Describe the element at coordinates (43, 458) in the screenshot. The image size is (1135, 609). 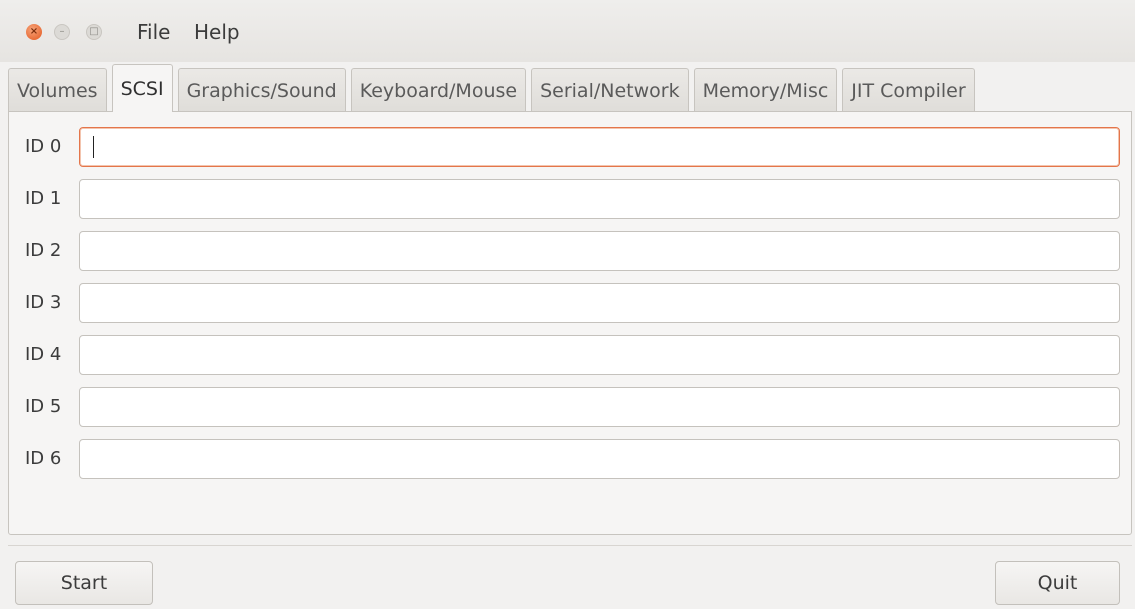
I see `id6-label: ID 6` at that location.